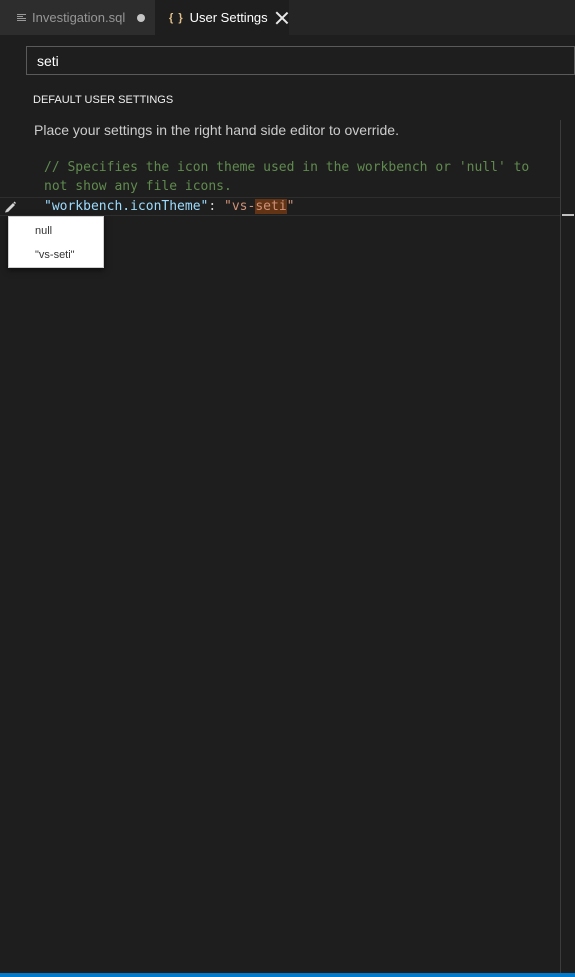  I want to click on tab-label: User Settings, so click(228, 17).